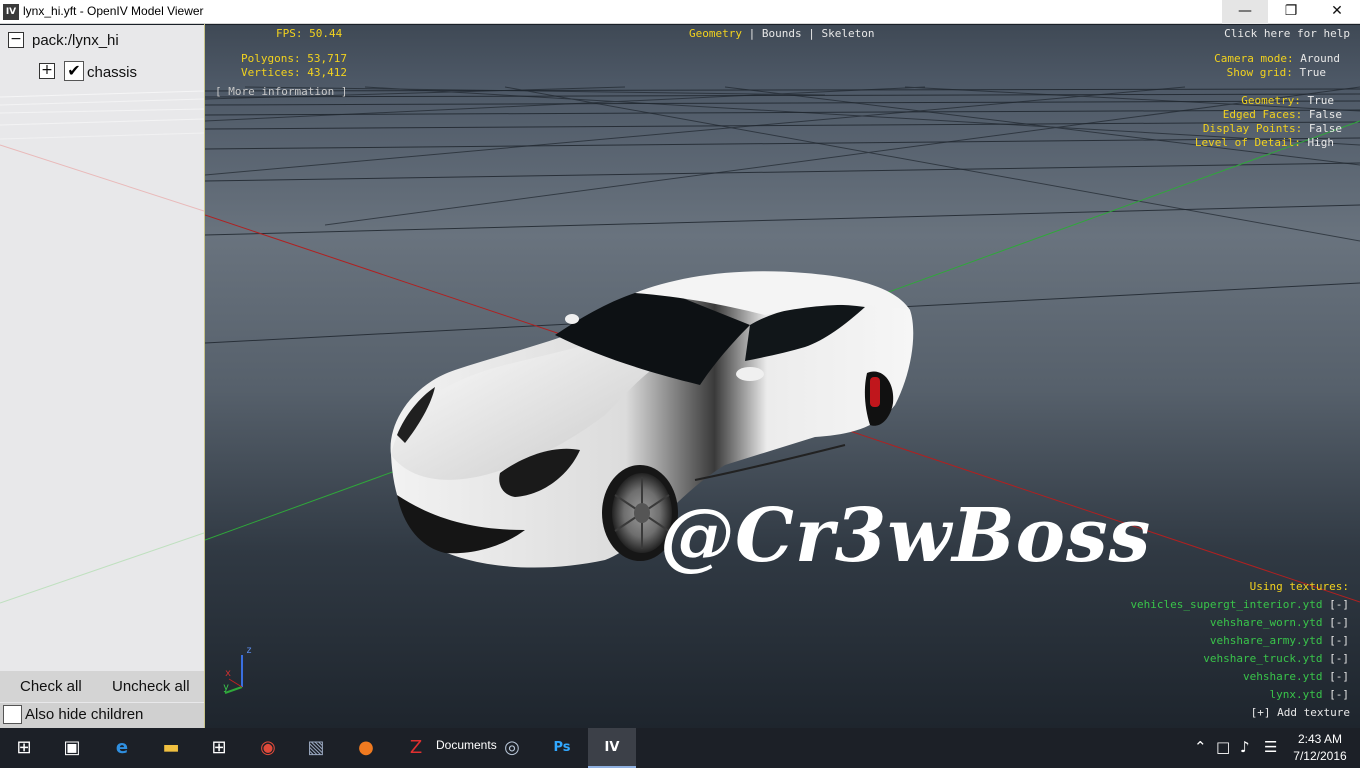  Describe the element at coordinates (1282, 676) in the screenshot. I see `texture-name: vehshare.ytd` at that location.